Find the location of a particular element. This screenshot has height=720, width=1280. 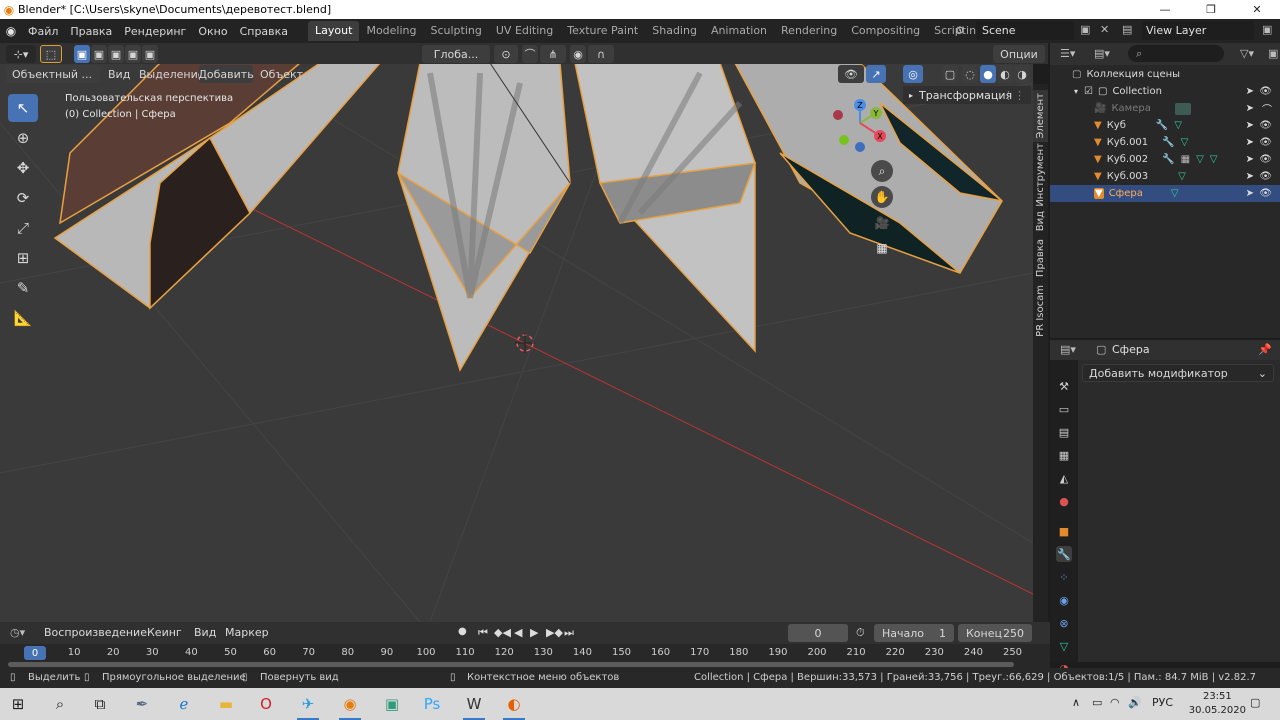

pan-hand-icon: ✋ is located at coordinates (882, 197).